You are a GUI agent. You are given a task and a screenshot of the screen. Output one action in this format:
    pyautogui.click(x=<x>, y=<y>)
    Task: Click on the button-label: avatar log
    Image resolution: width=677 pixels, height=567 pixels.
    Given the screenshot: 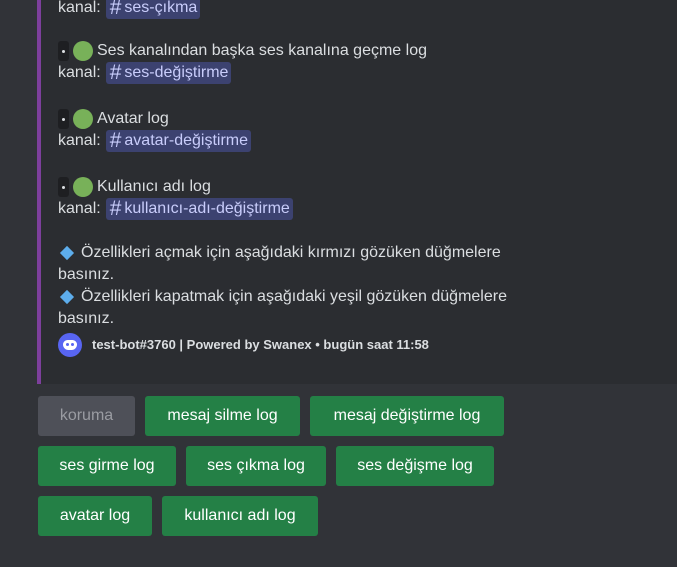 What is the action you would take?
    pyautogui.click(x=95, y=515)
    